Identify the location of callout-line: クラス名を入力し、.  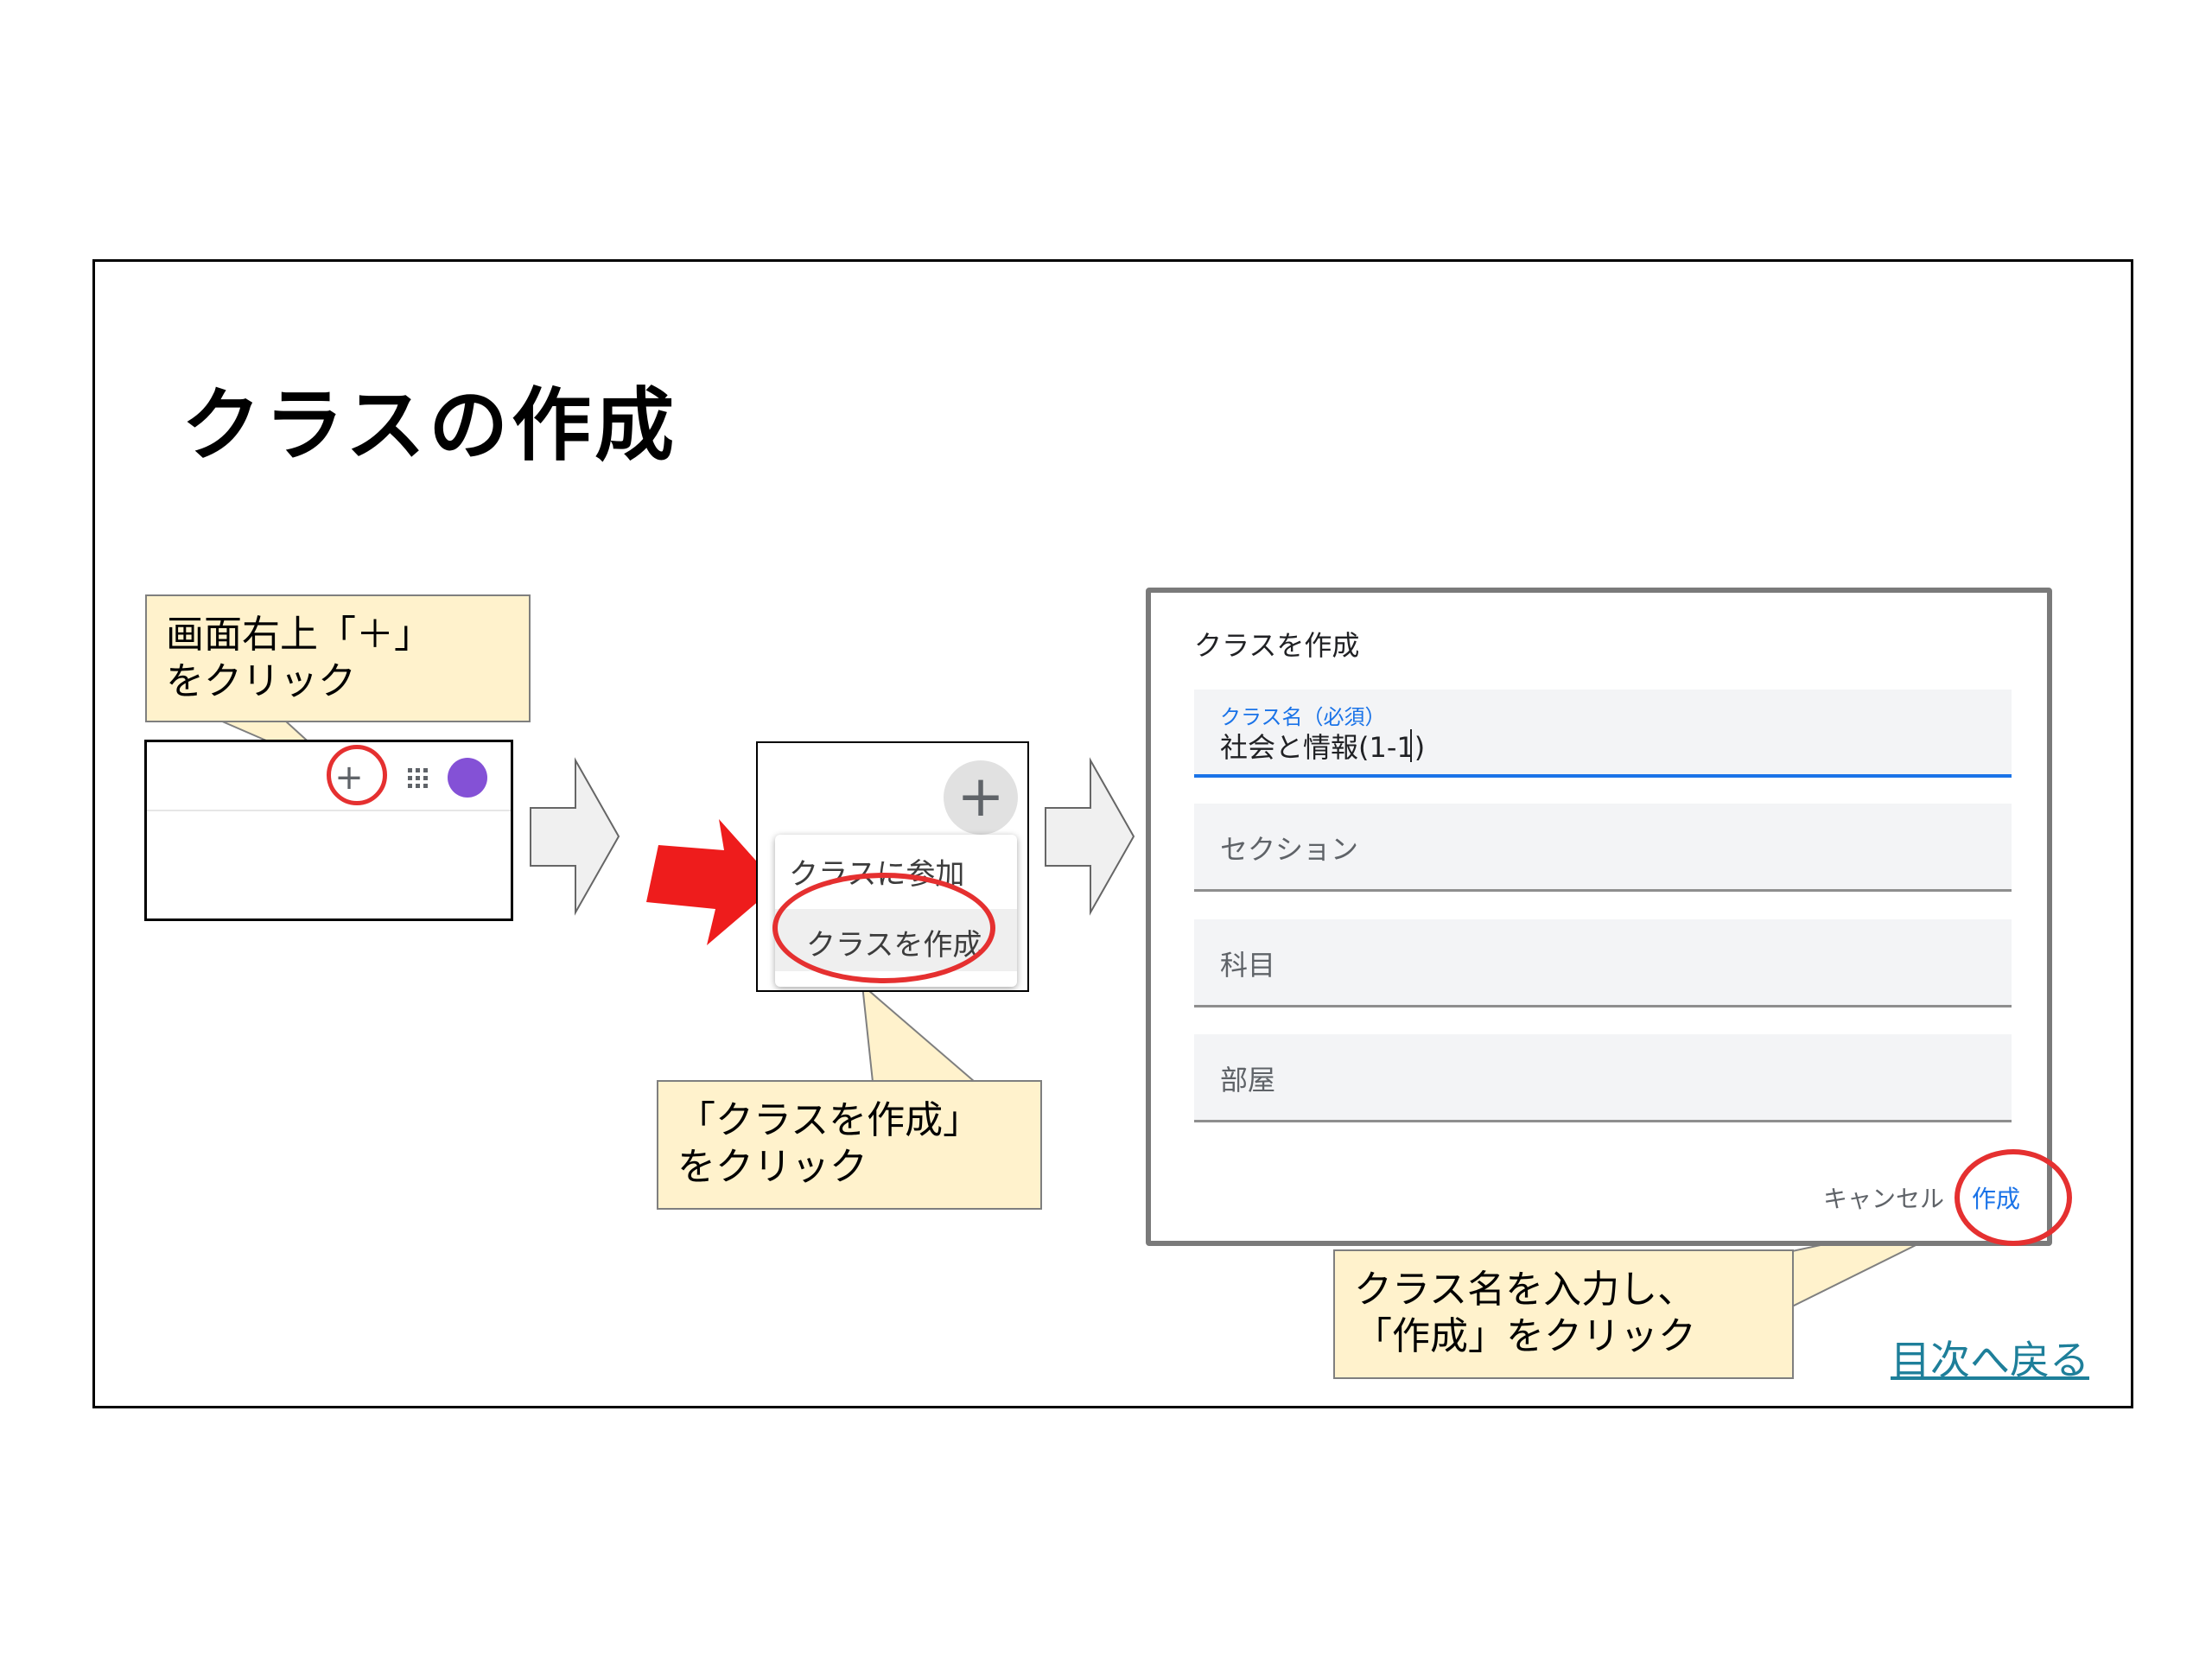
(1525, 1290).